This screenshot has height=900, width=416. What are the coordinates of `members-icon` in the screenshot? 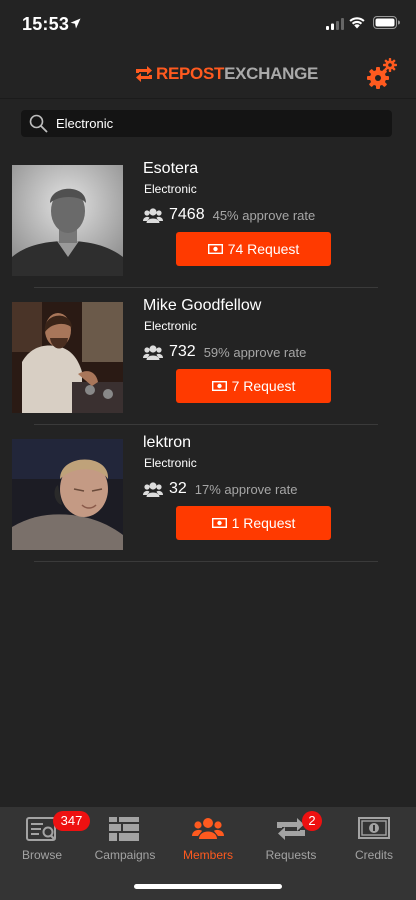 It's located at (208, 828).